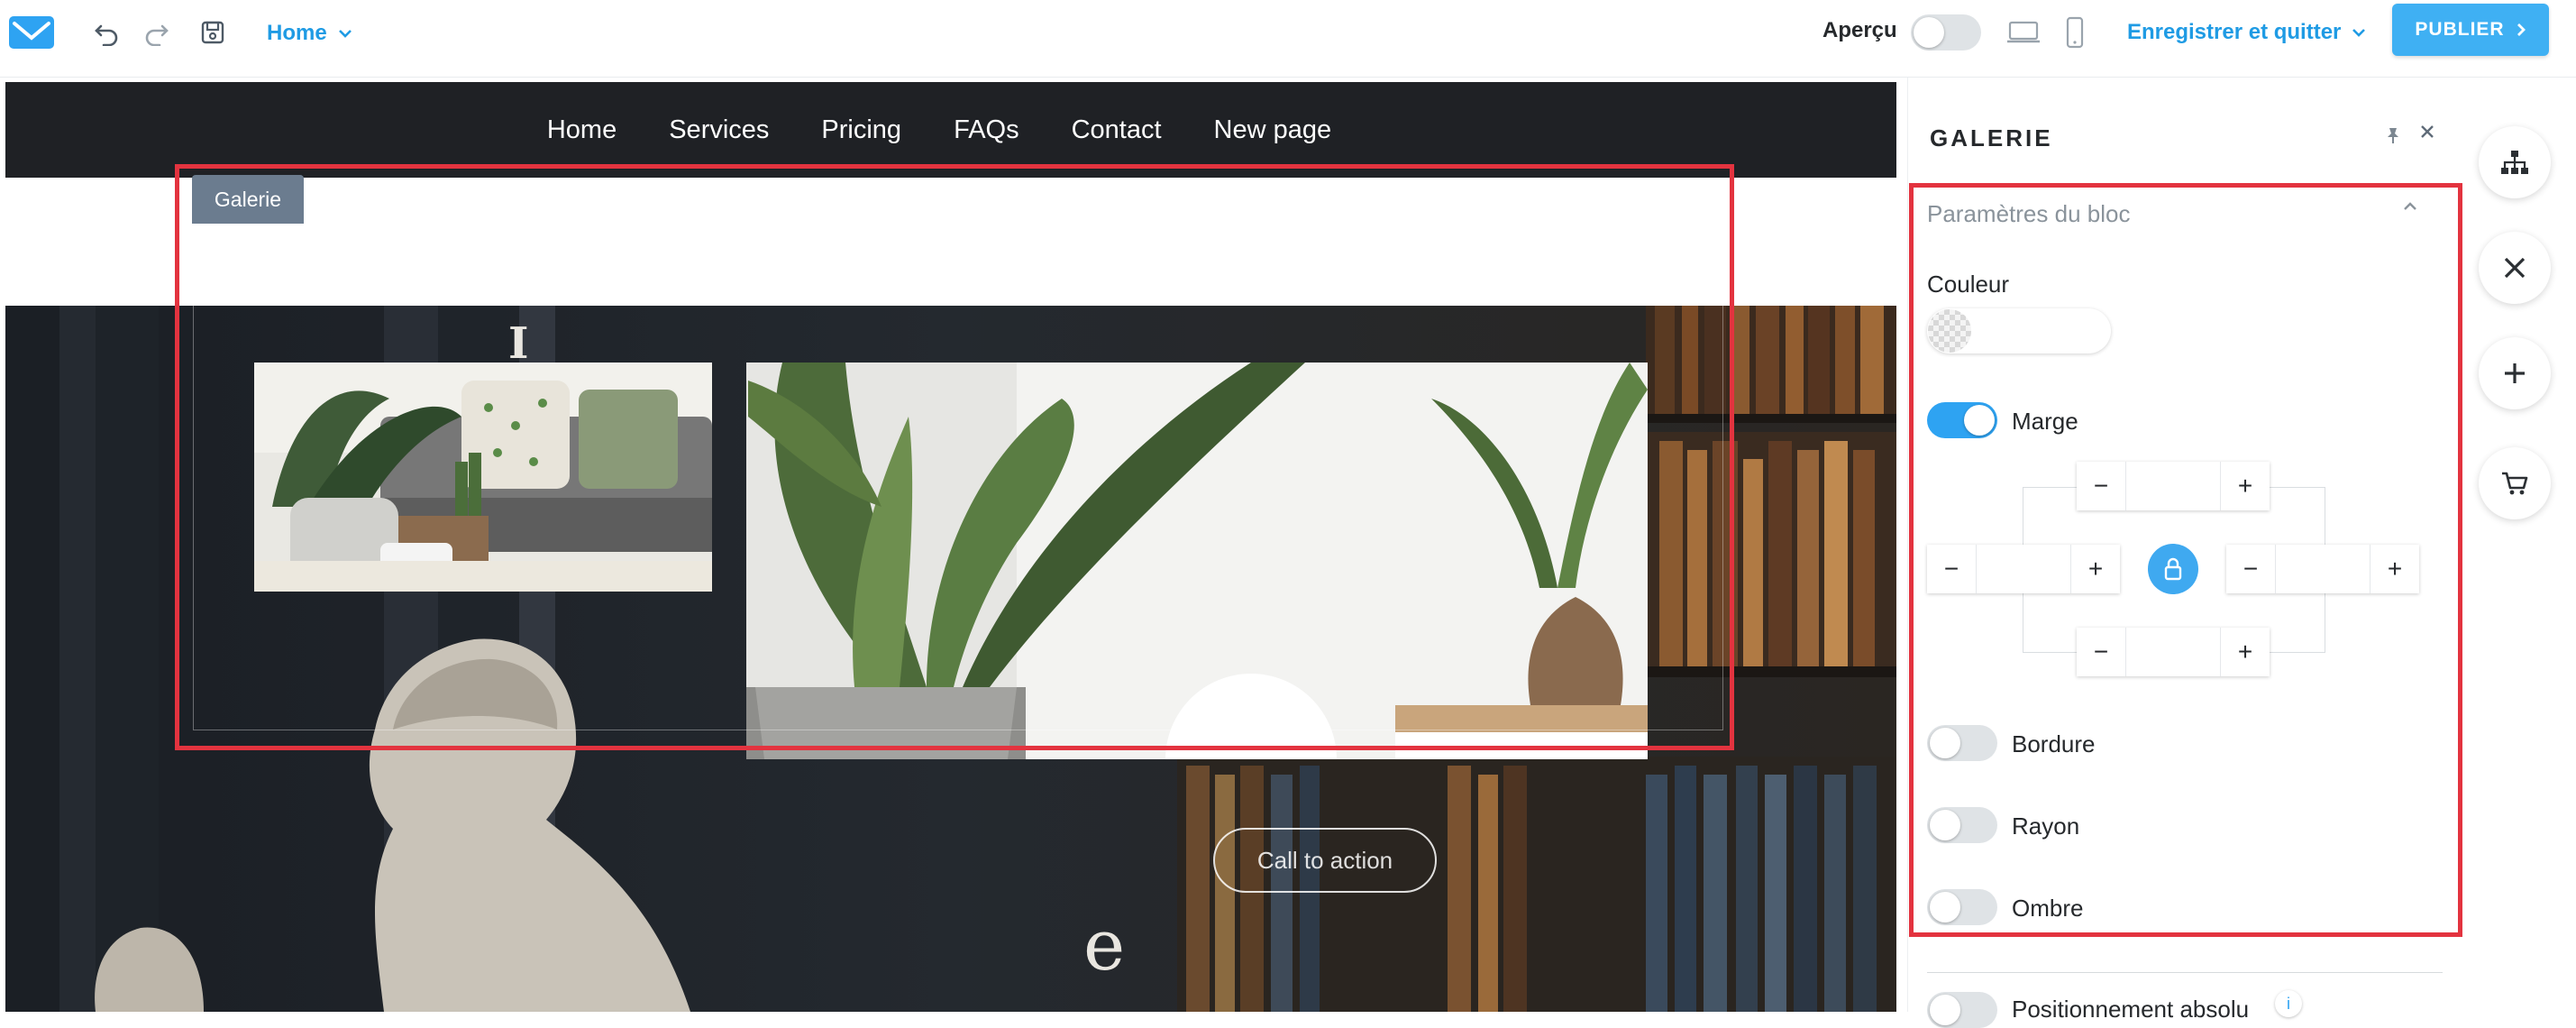 The image size is (2576, 1028). I want to click on publish-button: PUBLIER, so click(2471, 30).